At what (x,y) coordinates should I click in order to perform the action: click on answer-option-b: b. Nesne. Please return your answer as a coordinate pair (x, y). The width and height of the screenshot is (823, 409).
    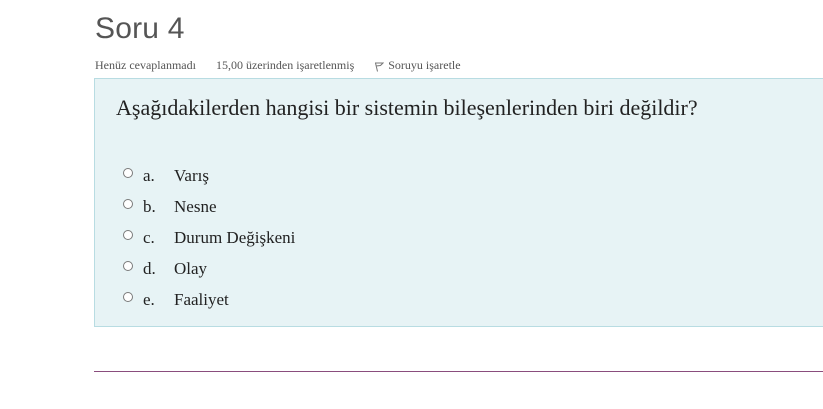
    Looking at the image, I should click on (209, 206).